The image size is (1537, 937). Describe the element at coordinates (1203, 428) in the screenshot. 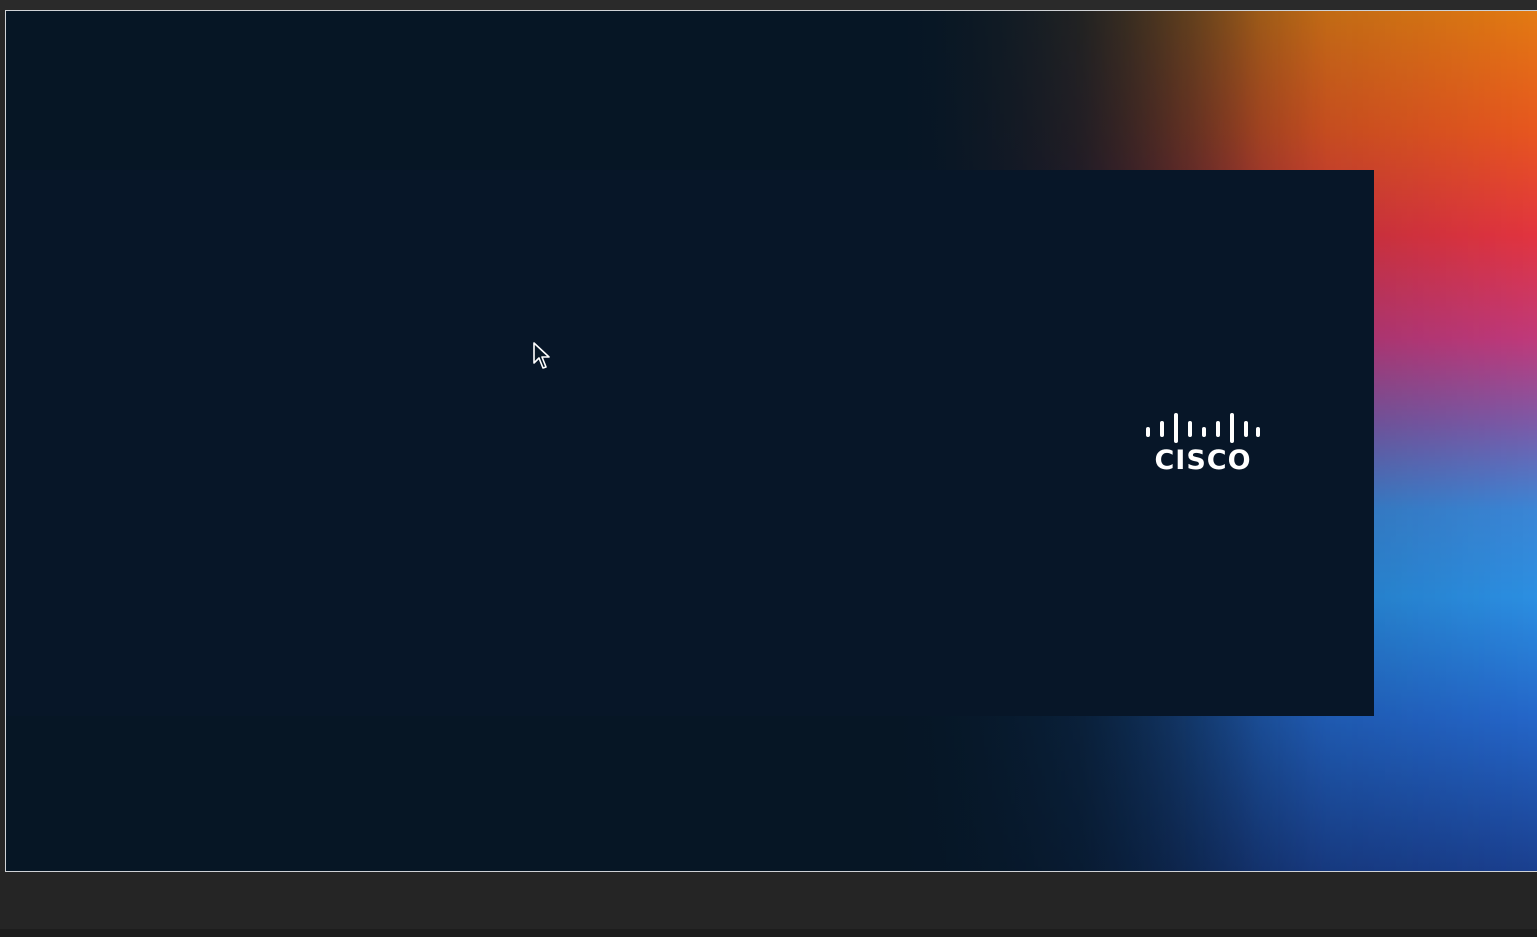

I see `cisco-logo-bars-icon` at that location.